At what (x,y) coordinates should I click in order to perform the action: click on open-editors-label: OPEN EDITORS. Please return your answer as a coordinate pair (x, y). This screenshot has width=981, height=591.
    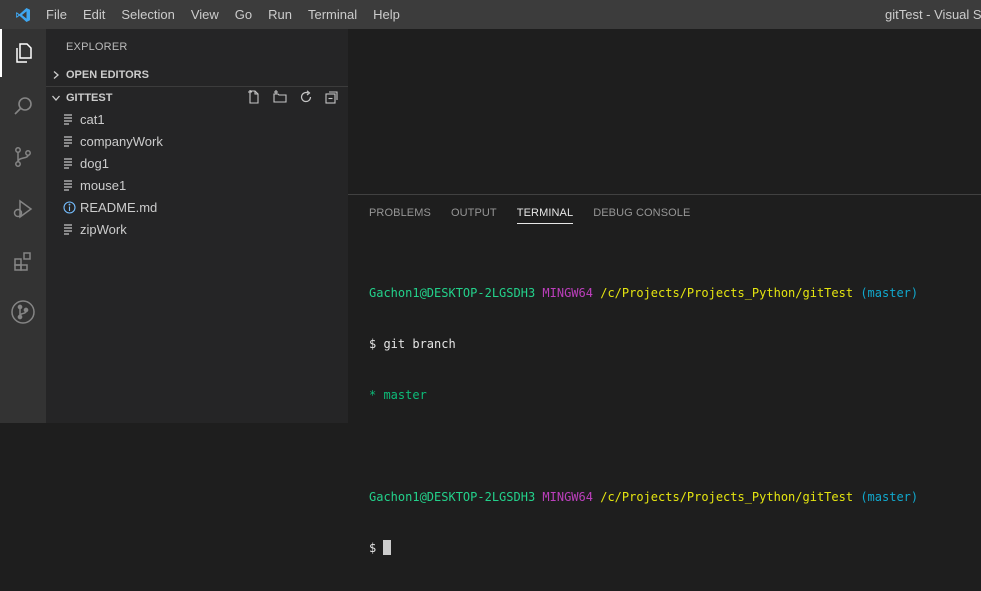
    Looking at the image, I should click on (107, 75).